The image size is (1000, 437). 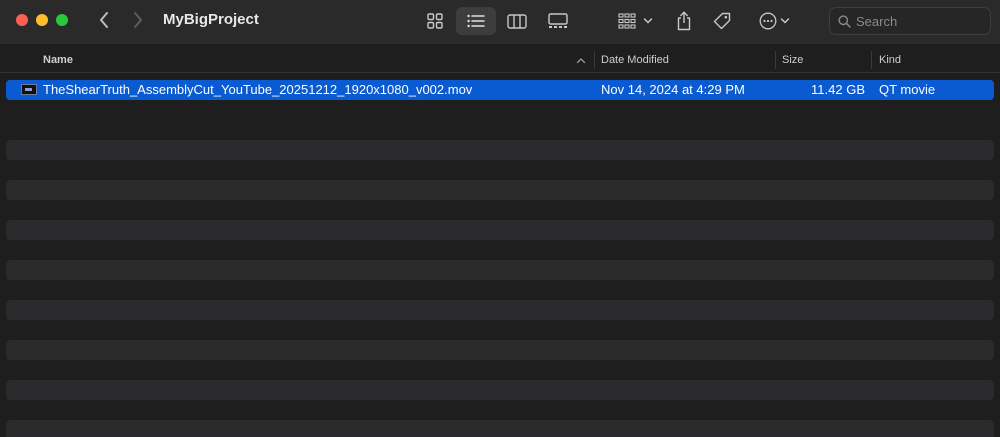 I want to click on list-view-button, so click(x=476, y=21).